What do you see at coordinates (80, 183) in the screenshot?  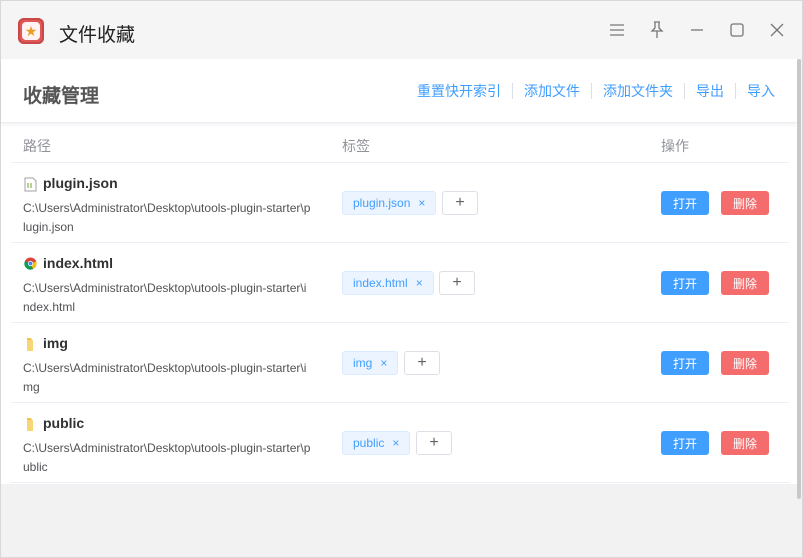 I see `file-name: plugin.json` at bounding box center [80, 183].